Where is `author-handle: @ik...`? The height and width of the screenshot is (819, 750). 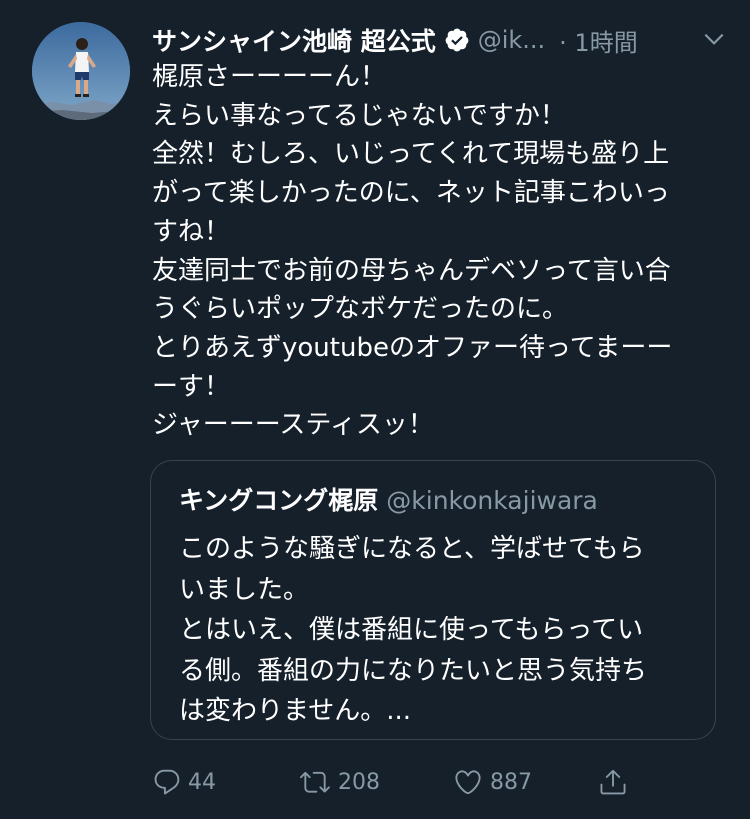
author-handle: @ik... is located at coordinates (511, 40).